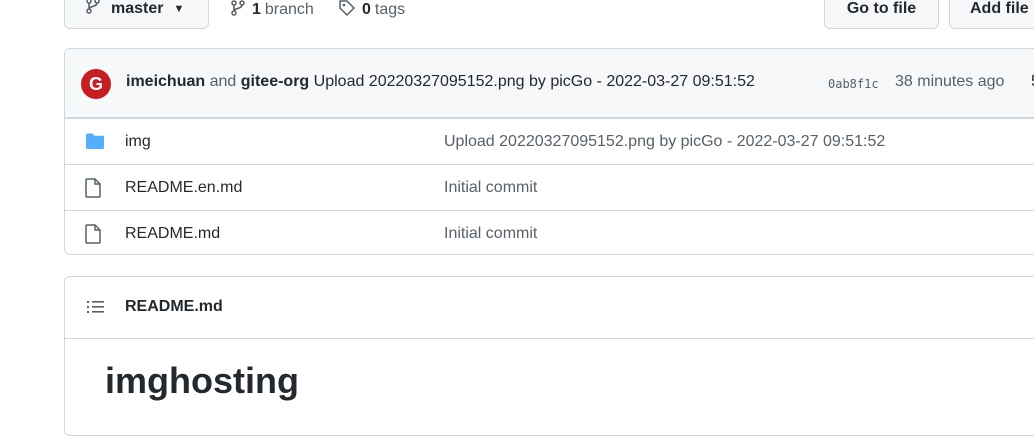 The height and width of the screenshot is (436, 1034). Describe the element at coordinates (95, 143) in the screenshot. I see `folder-icon` at that location.